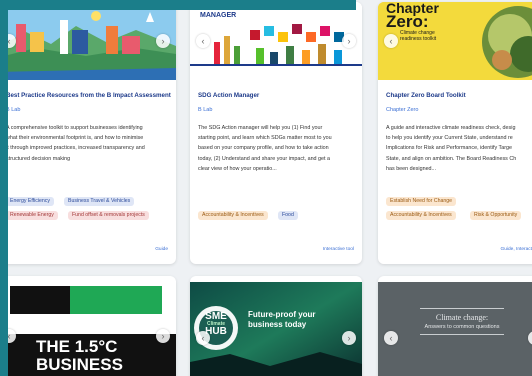 The height and width of the screenshot is (376, 532). I want to click on card-image: THE 1.5°C BUSINESS ‹ ›, so click(88, 329).